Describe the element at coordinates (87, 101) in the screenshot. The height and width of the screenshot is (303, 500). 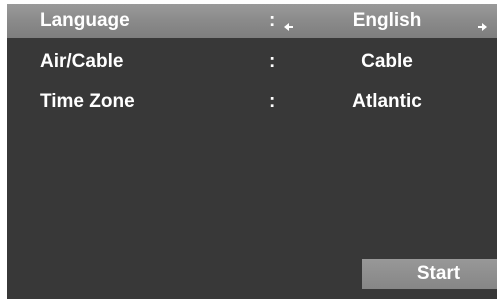
I see `setting-label-time-zone: Time Zone` at that location.